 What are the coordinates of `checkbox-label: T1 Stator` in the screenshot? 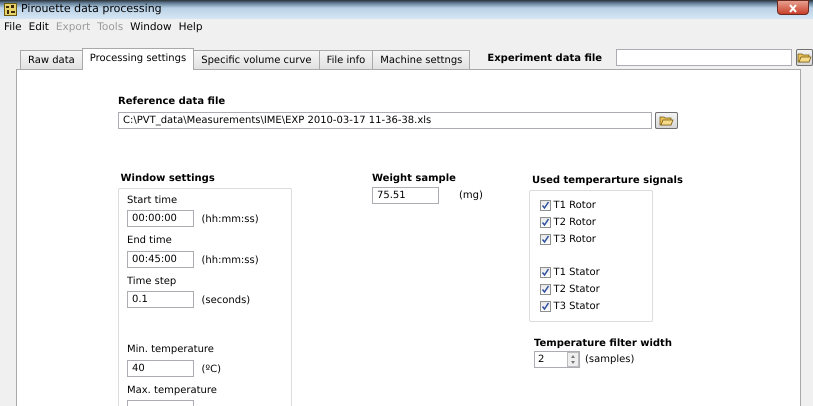 It's located at (577, 273).